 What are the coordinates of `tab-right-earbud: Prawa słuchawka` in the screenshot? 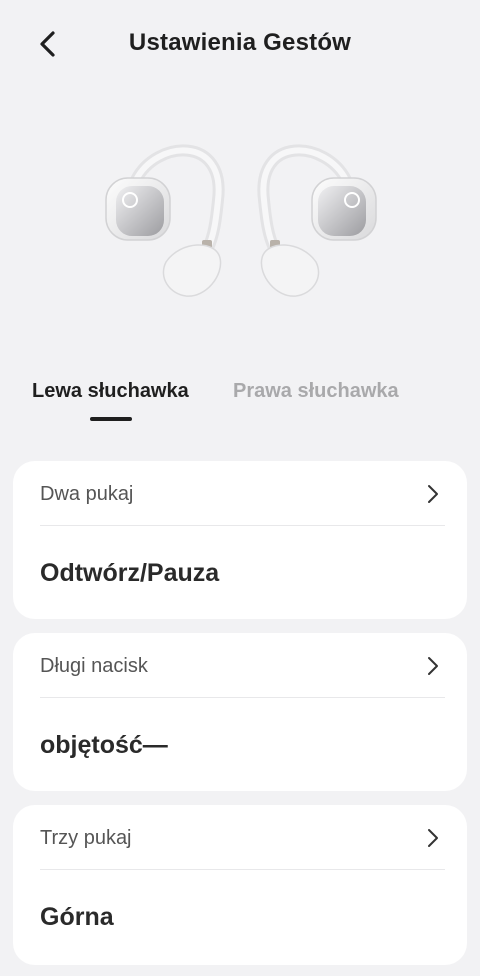 It's located at (316, 391).